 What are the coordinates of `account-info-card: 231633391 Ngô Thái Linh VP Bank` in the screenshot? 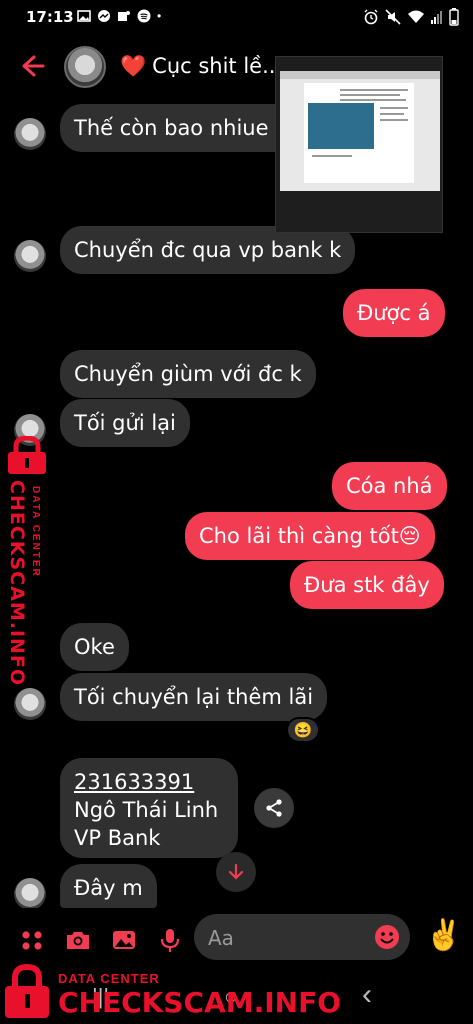 It's located at (149, 808).